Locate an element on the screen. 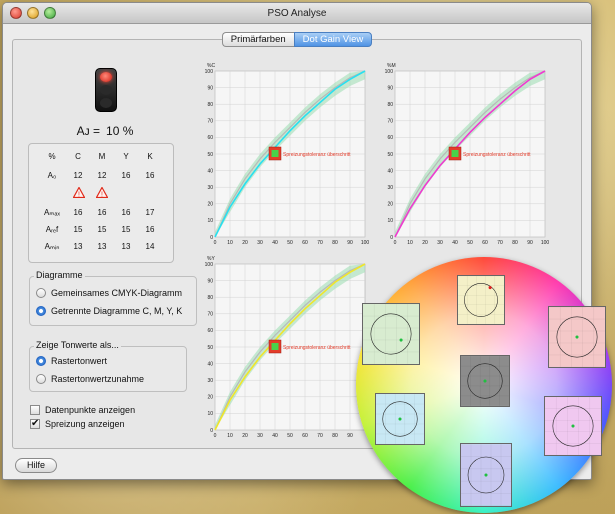  check-spreizung: ✔ Spreizung anzeigen is located at coordinates (77, 424).